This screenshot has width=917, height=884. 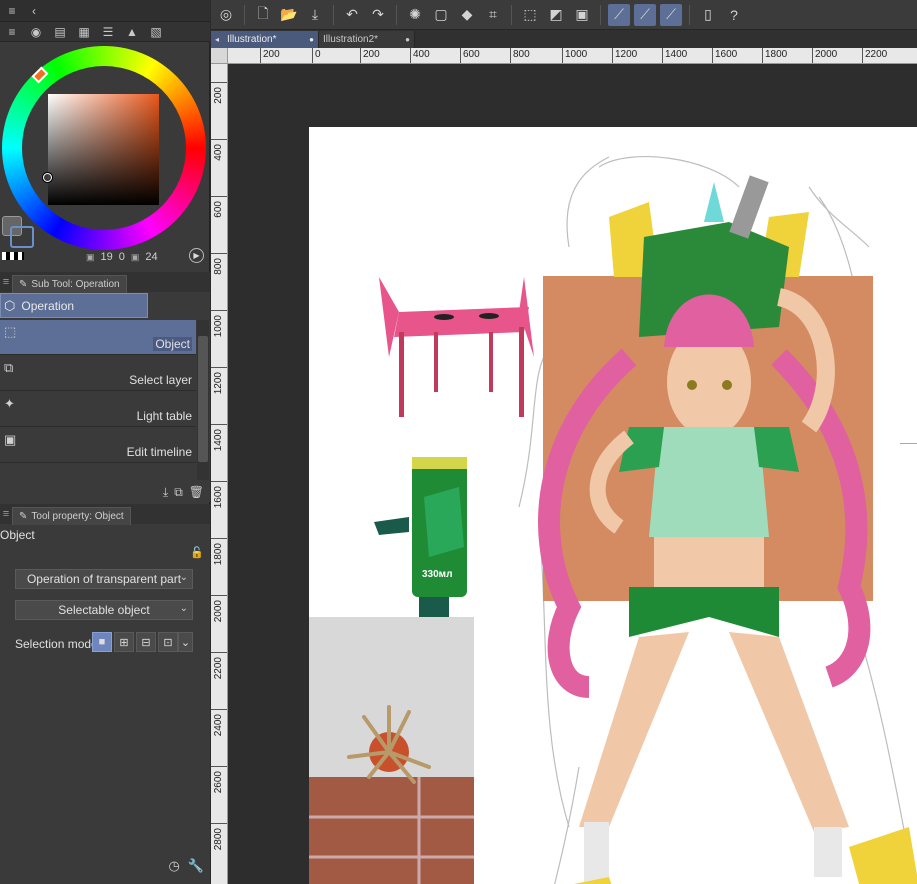 What do you see at coordinates (34, 11) in the screenshot?
I see `collapse-arrow-icon: ‹` at bounding box center [34, 11].